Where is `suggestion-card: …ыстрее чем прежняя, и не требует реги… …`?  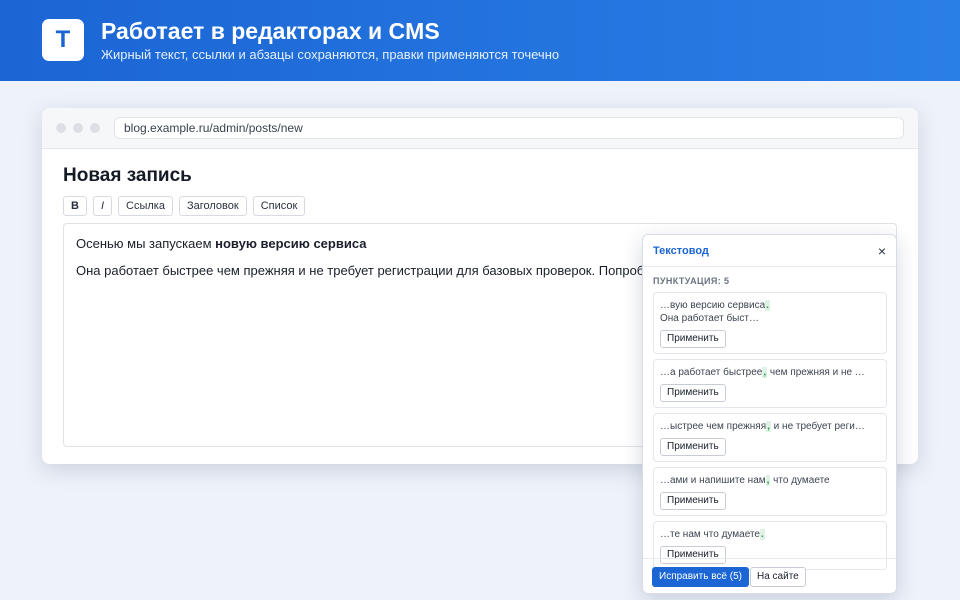
suggestion-card: …ыстрее чем прежняя, и не требует реги… … is located at coordinates (770, 437).